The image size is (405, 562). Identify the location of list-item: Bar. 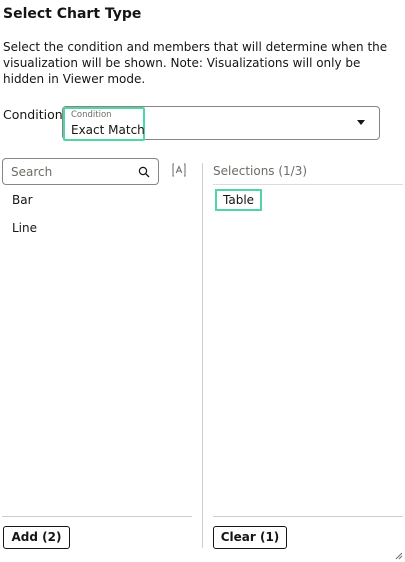
(24, 206).